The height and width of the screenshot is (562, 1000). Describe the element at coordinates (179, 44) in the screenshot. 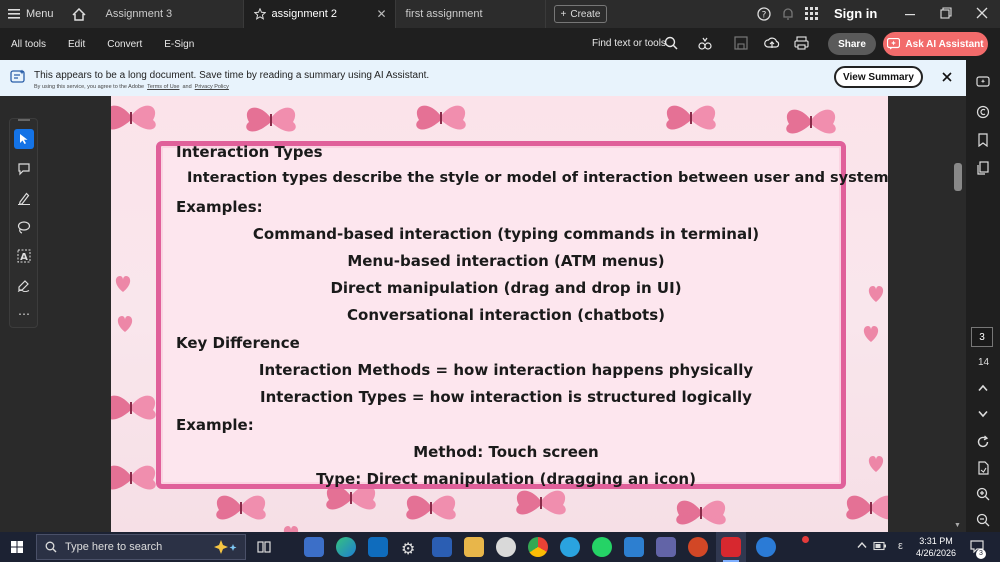

I see `menu-e-sign: E-Sign` at that location.